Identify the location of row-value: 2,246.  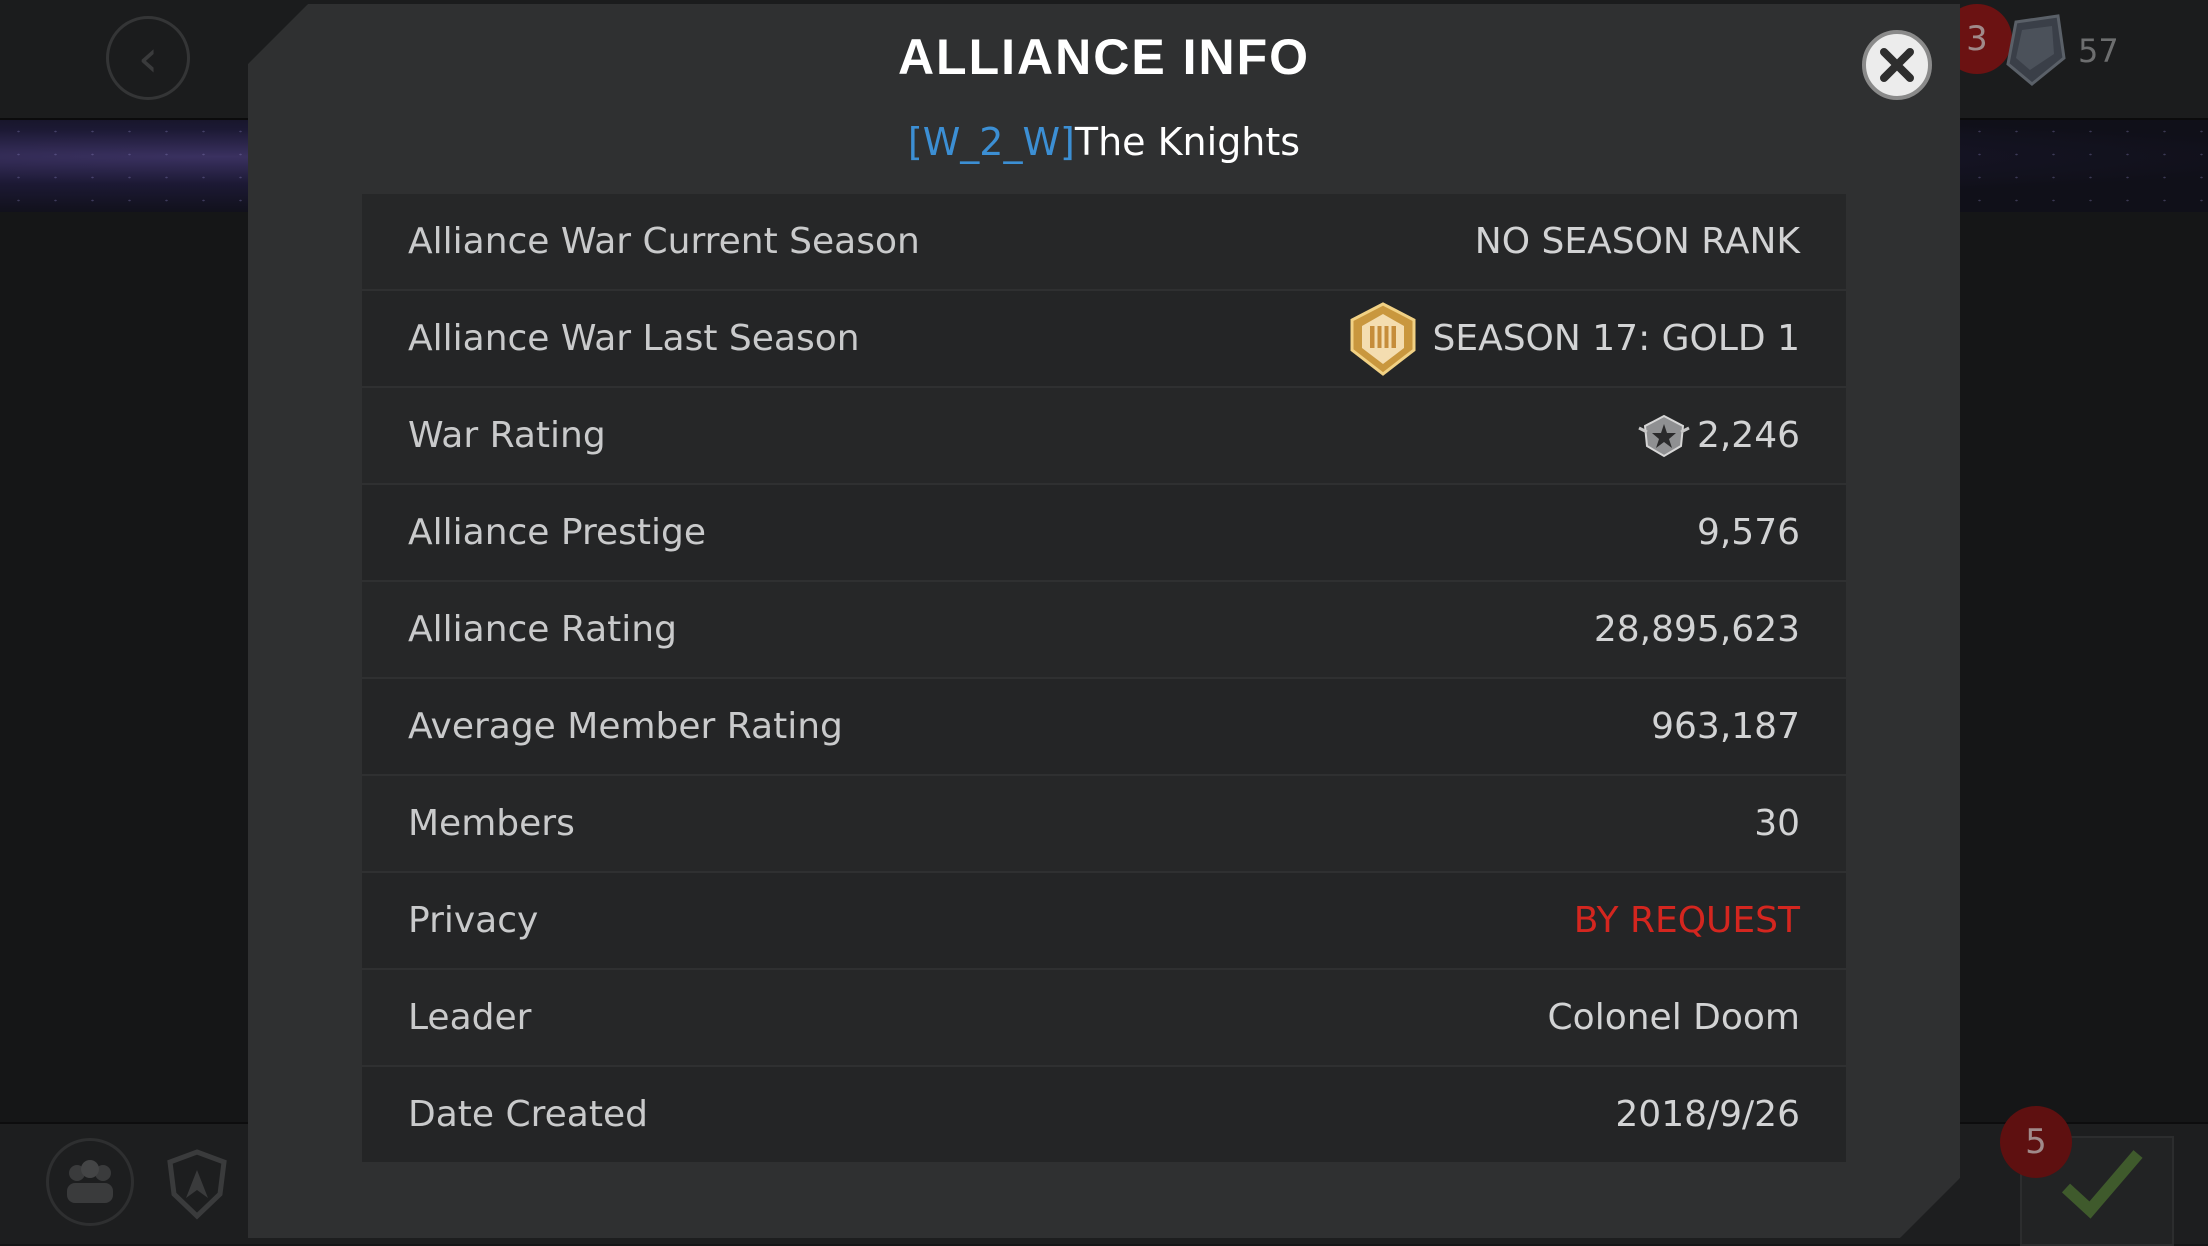
(1748, 435).